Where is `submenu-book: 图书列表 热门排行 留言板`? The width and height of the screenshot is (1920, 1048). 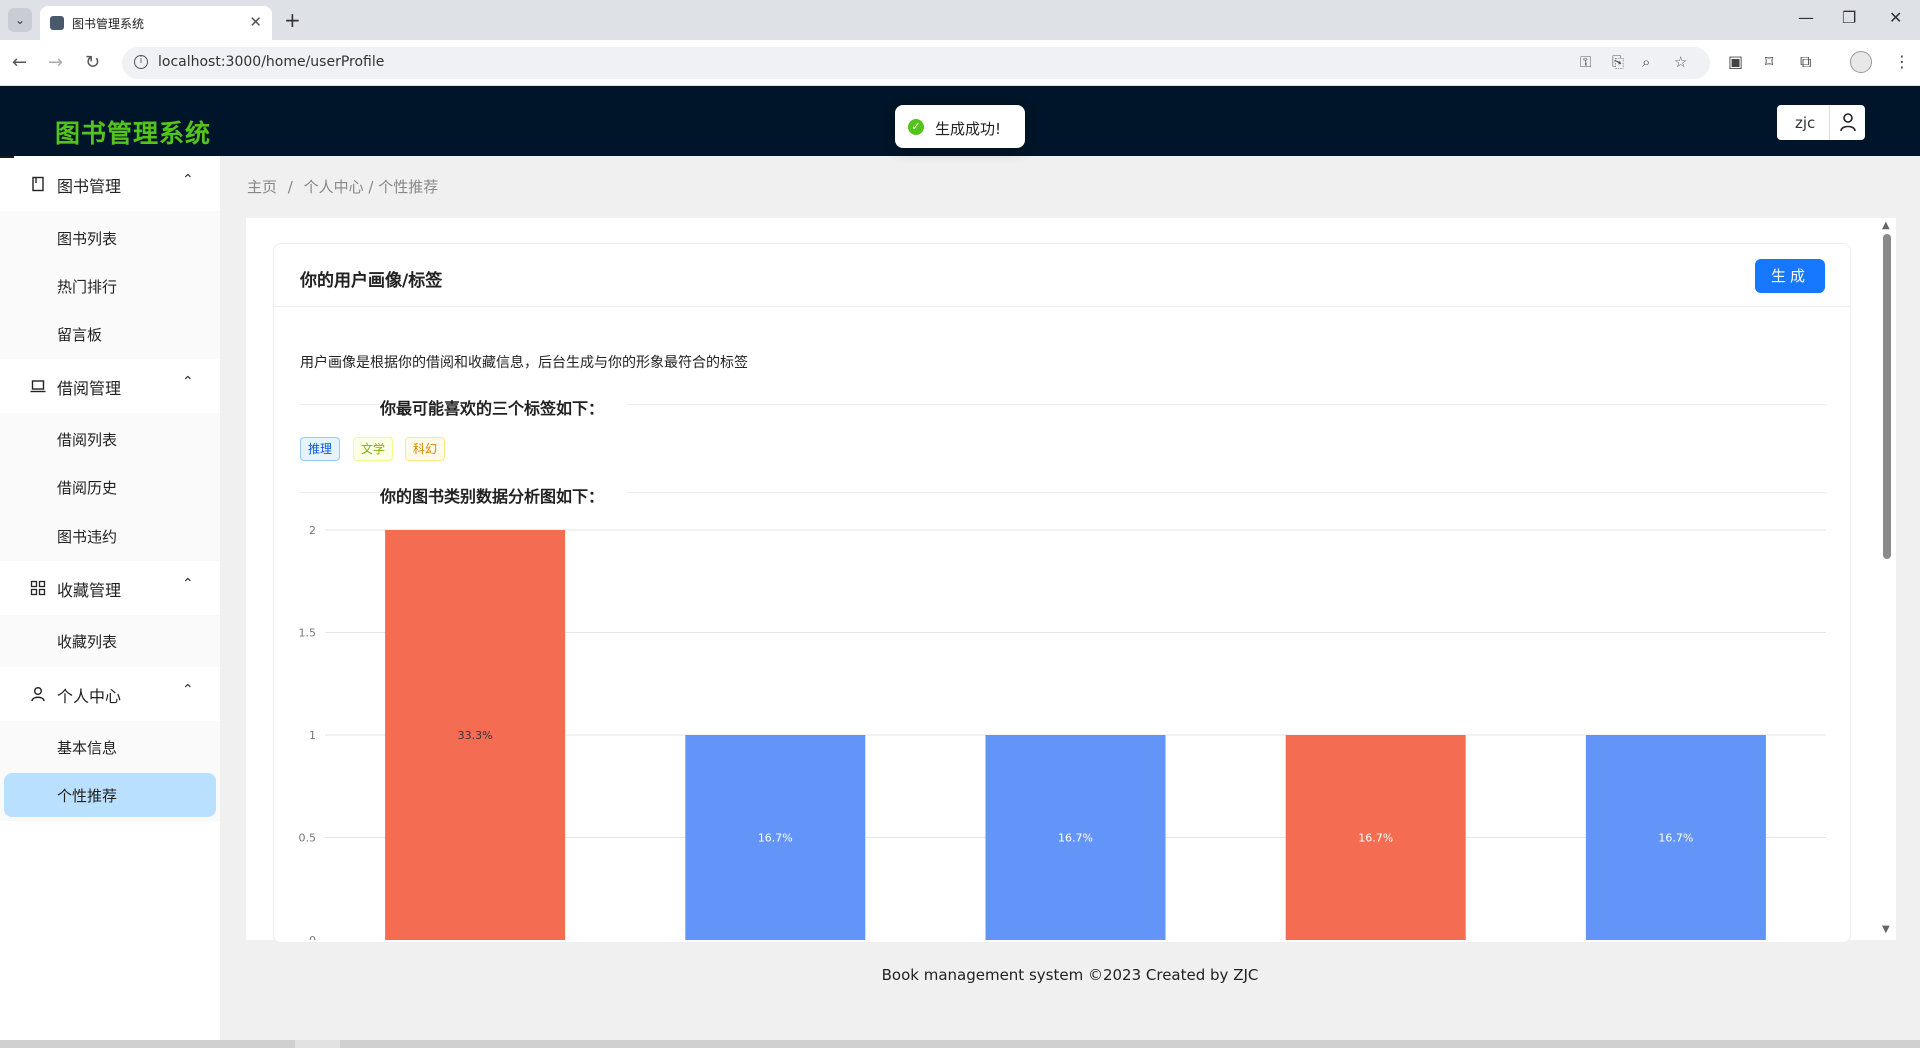
submenu-book: 图书列表 热门排行 留言板 is located at coordinates (110, 285).